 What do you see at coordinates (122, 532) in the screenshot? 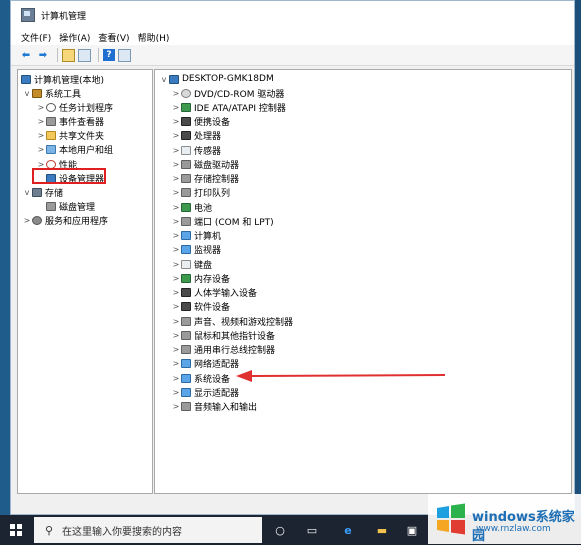
I see `search-placeholder: 在这里输入你要搜索的内容` at bounding box center [122, 532].